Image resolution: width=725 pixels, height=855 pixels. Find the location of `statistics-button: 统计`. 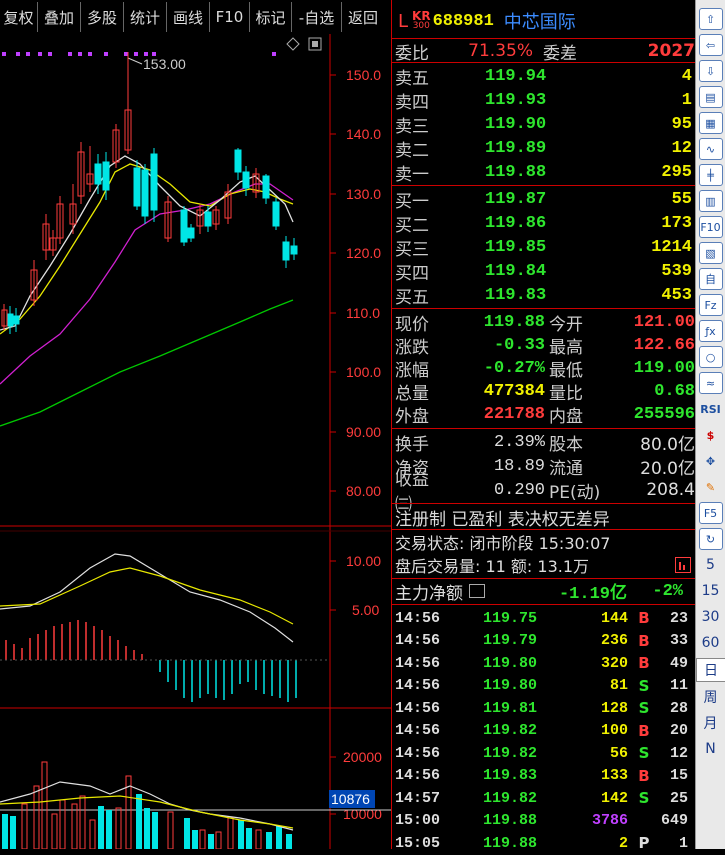

statistics-button: 统计 is located at coordinates (145, 17).